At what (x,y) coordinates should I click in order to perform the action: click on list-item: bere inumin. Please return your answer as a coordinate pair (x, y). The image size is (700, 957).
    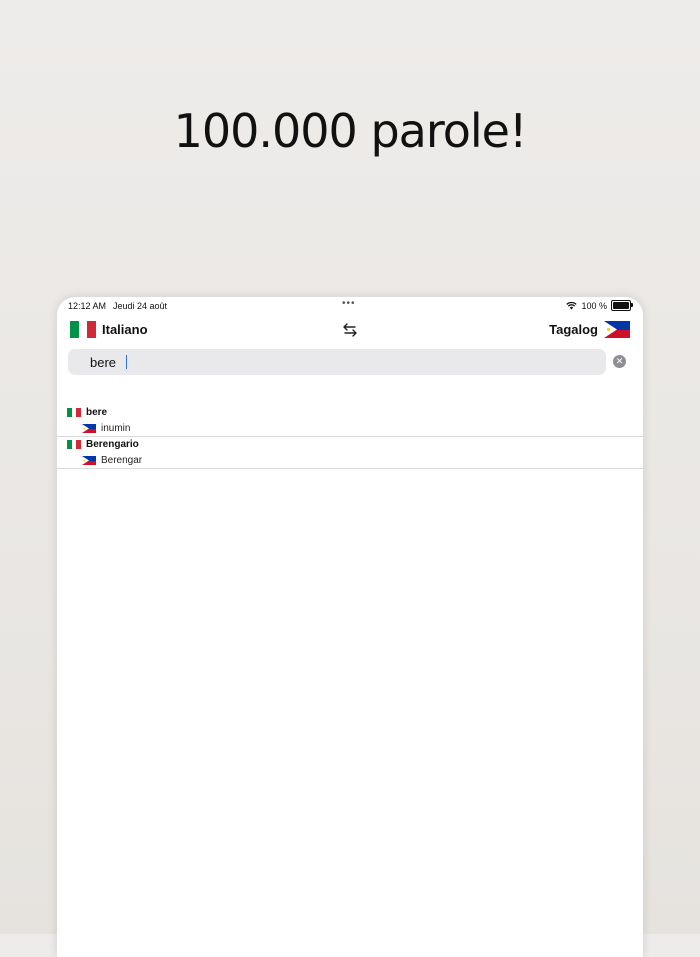
    Looking at the image, I should click on (350, 421).